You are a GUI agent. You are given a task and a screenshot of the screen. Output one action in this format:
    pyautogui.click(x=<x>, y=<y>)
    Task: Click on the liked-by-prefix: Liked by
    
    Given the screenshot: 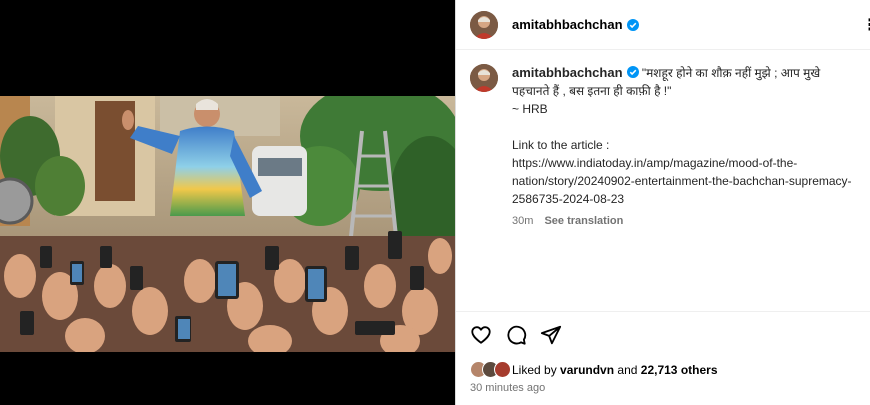 What is the action you would take?
    pyautogui.click(x=534, y=369)
    